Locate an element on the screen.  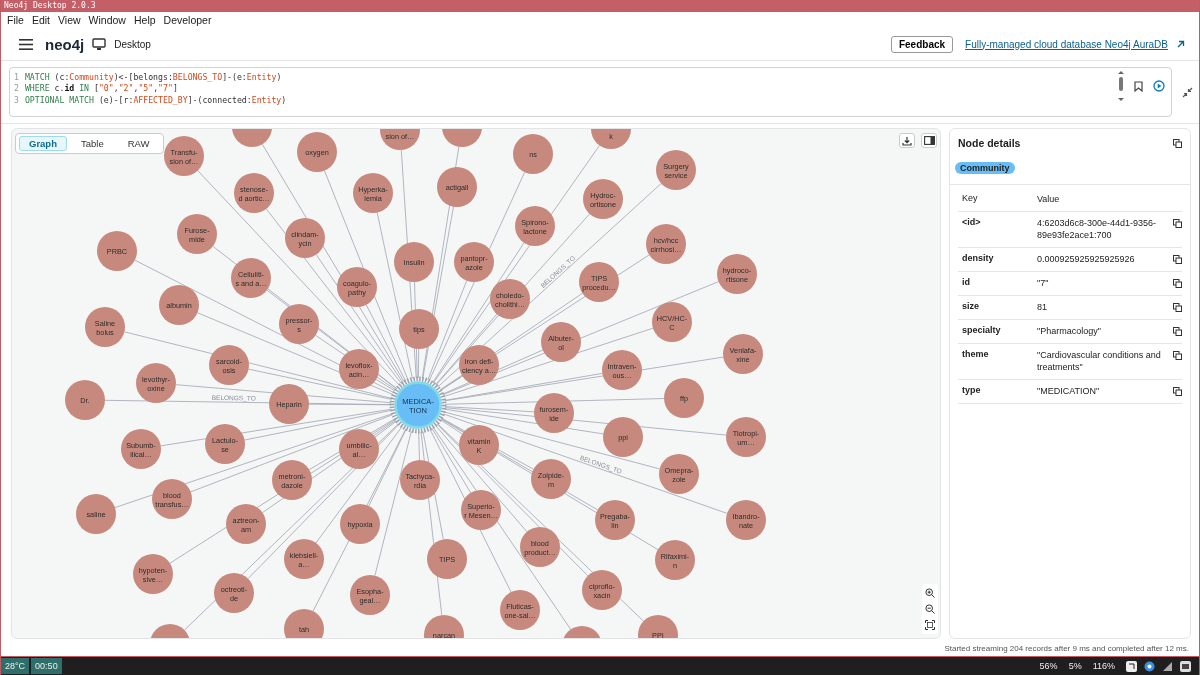
property-value: "MEDICATION" is located at coordinates (1069, 391).